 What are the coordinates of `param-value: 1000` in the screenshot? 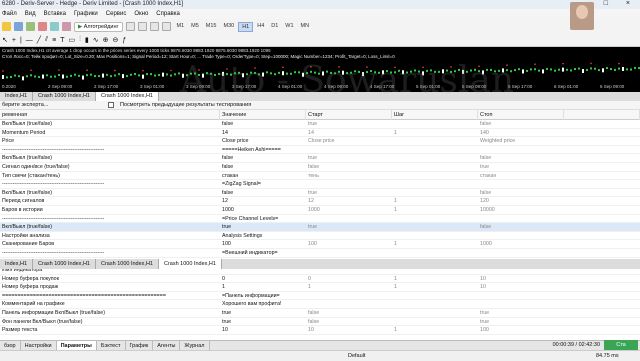 It's located at (263, 210).